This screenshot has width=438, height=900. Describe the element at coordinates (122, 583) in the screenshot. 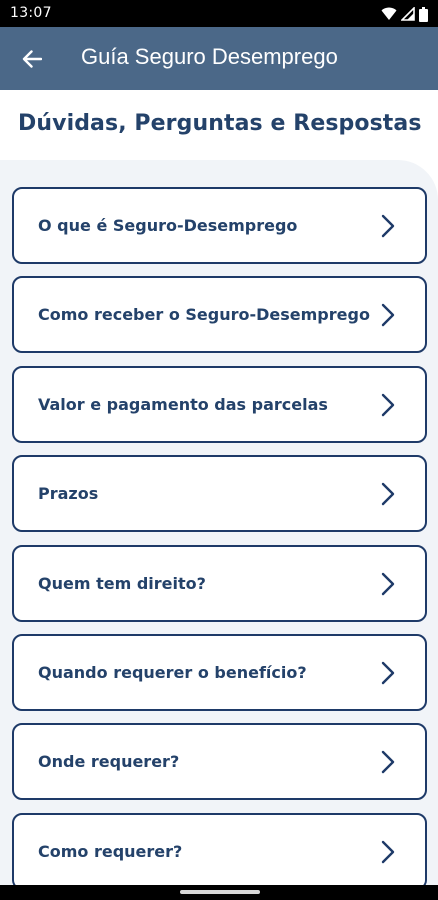

I see `faq-item-label: Quem tem direito?` at that location.